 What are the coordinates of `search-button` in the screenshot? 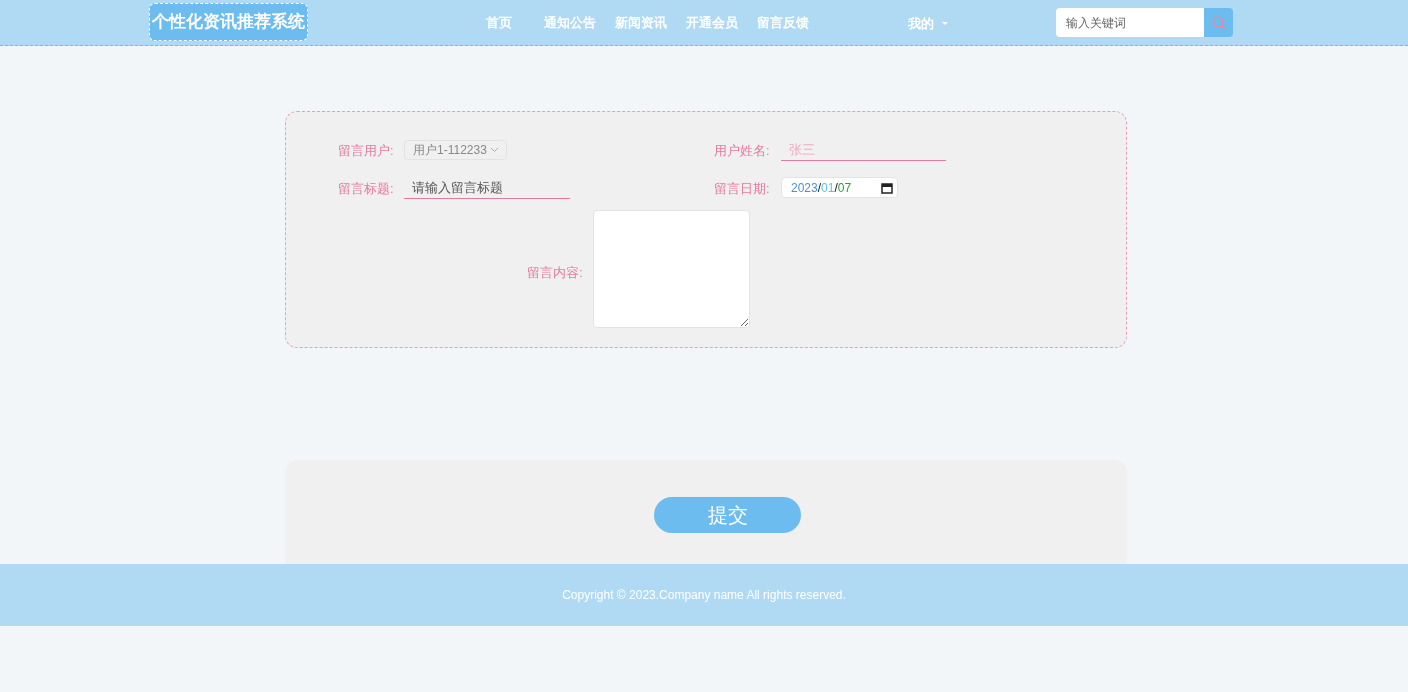 It's located at (1218, 22).